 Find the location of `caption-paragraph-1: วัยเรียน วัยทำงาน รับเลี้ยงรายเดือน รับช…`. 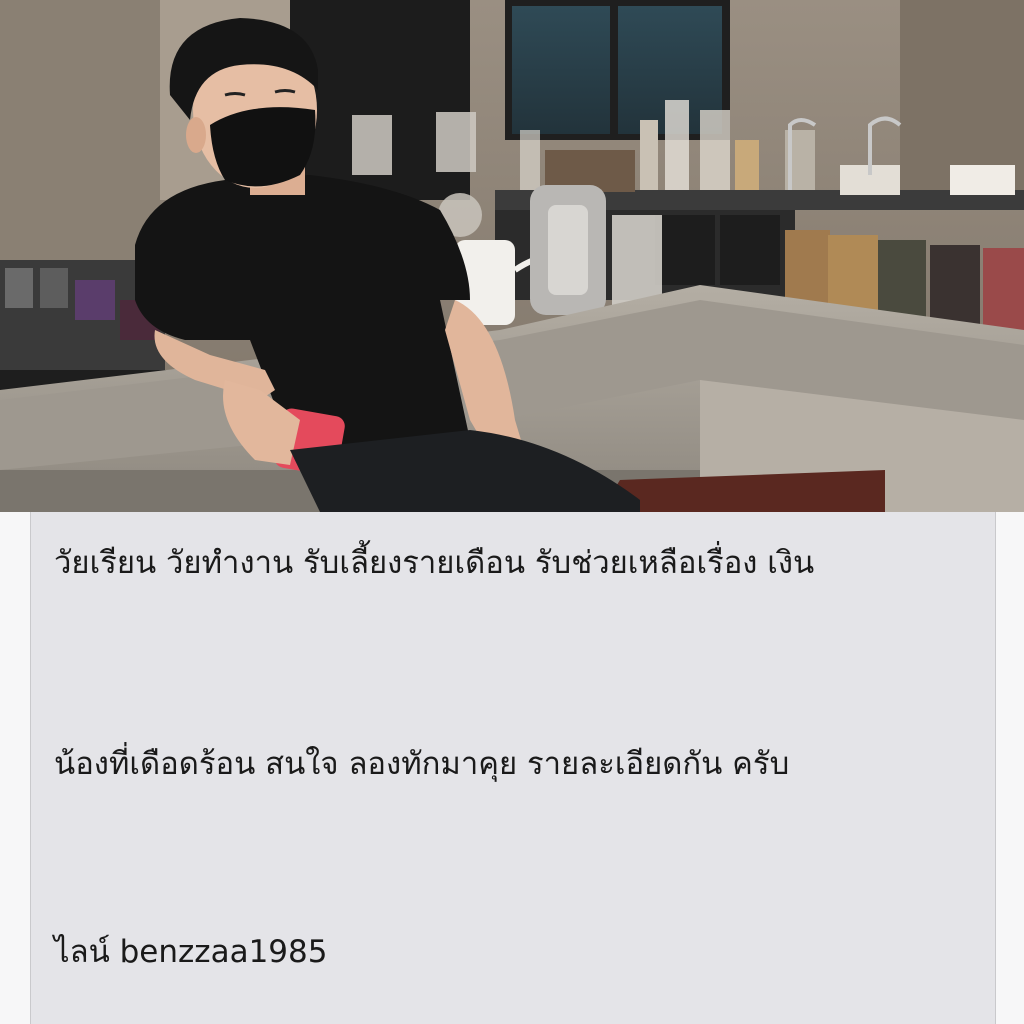

caption-paragraph-1: วัยเรียน วัยทำงาน รับเลี้ยงรายเดือน รับช… is located at coordinates (434, 563).